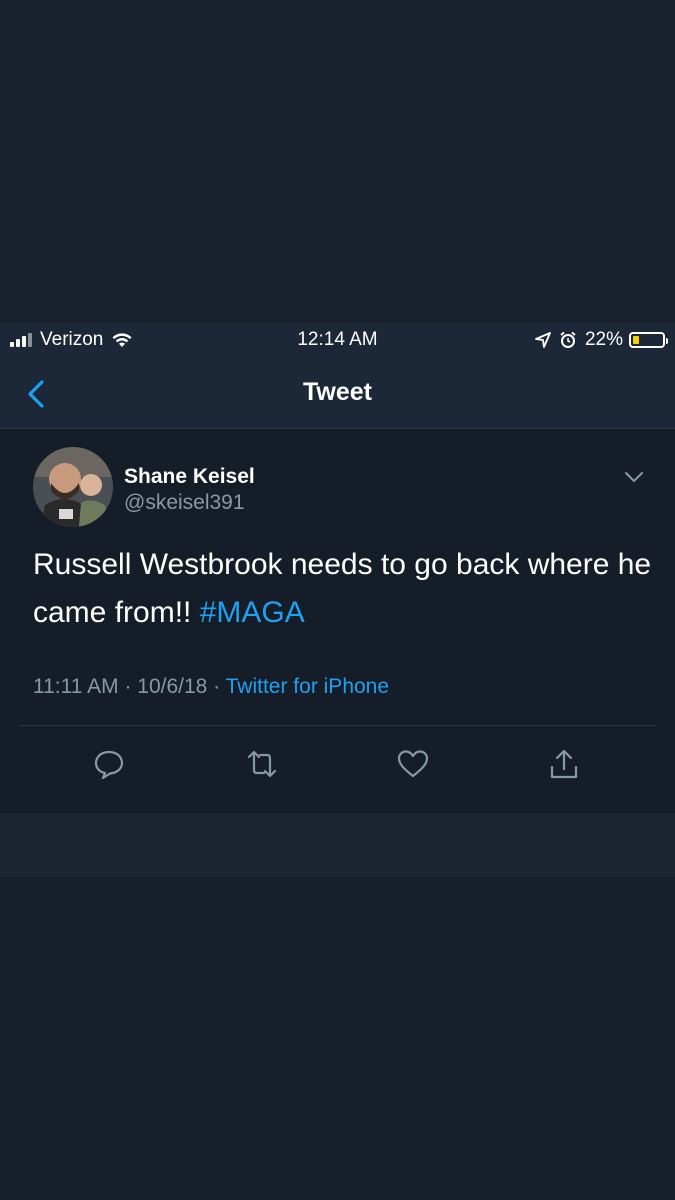 Image resolution: width=675 pixels, height=1200 pixels. What do you see at coordinates (634, 477) in the screenshot?
I see `chevron-down-icon` at bounding box center [634, 477].